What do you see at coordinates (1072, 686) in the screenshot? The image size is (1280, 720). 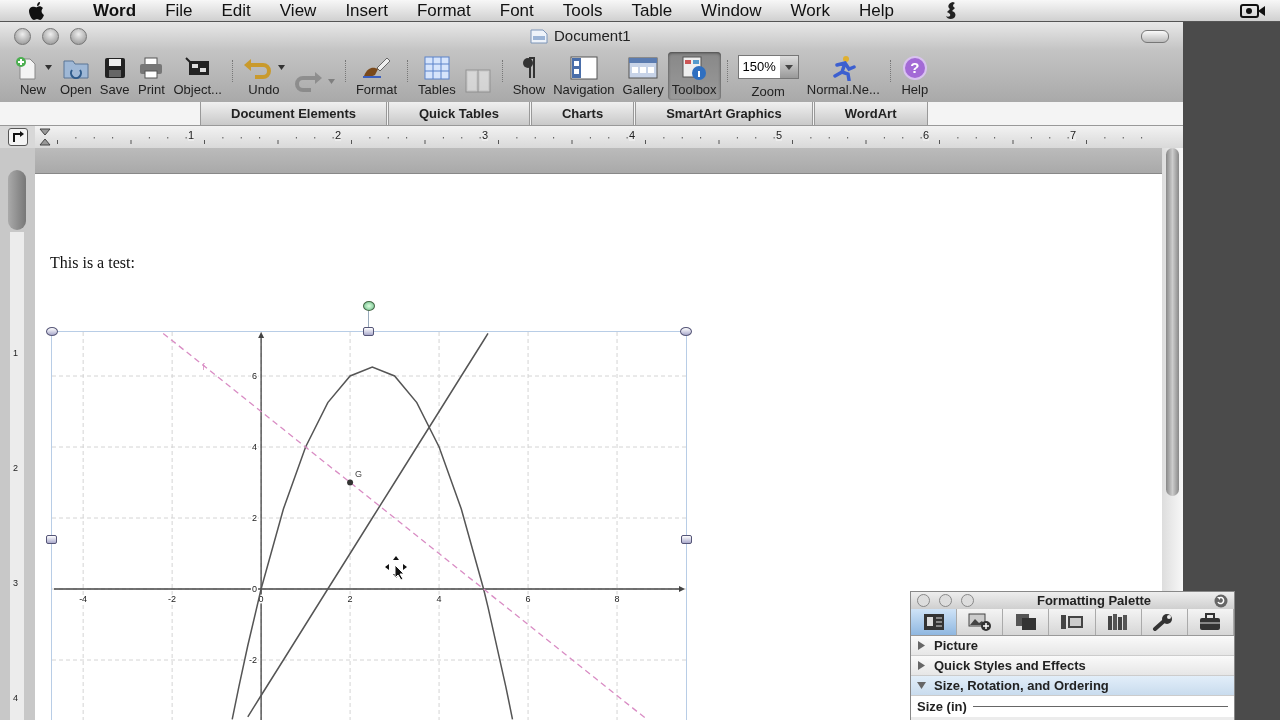 I see `palette-section: Size, Rotation, and Ordering` at bounding box center [1072, 686].